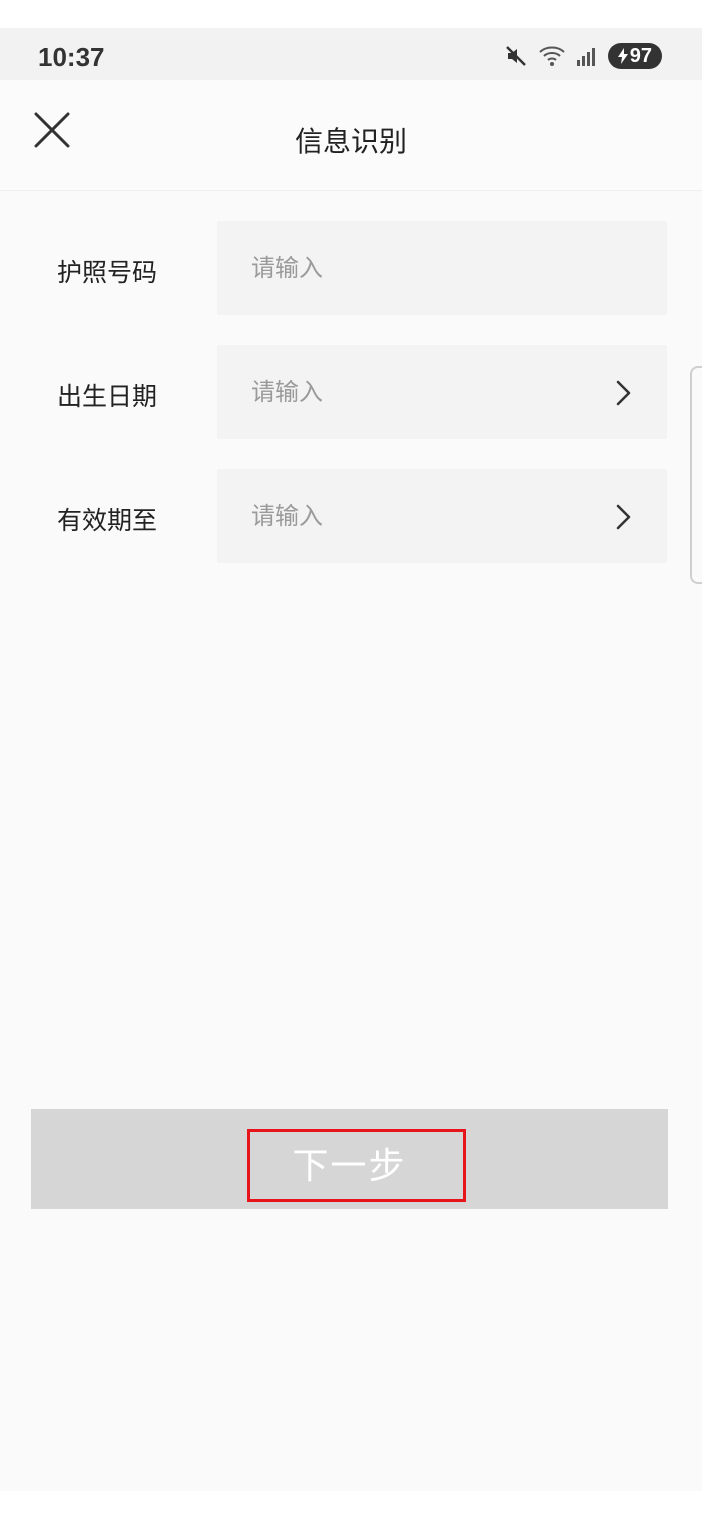 This screenshot has height=1518, width=702. What do you see at coordinates (349, 1166) in the screenshot?
I see `next-step-label: 下一步` at bounding box center [349, 1166].